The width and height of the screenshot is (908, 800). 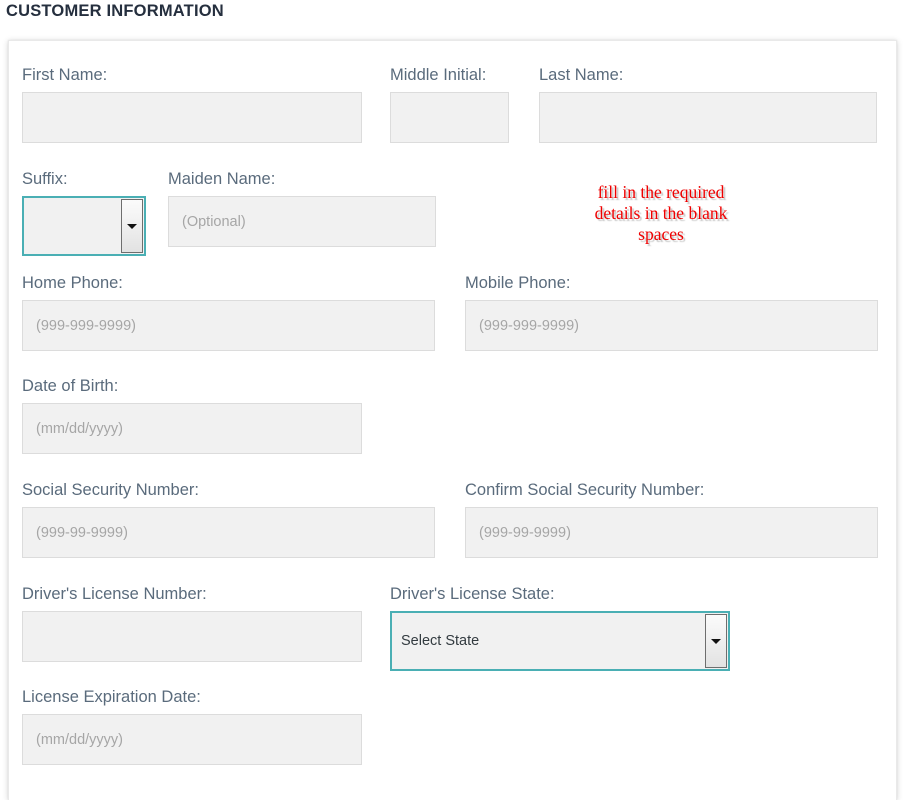 What do you see at coordinates (192, 636) in the screenshot?
I see `drivers-license-number-input` at bounding box center [192, 636].